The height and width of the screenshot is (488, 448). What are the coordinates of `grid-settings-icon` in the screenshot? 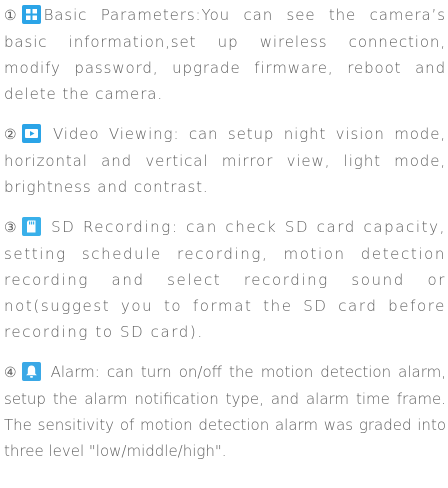 It's located at (31, 14).